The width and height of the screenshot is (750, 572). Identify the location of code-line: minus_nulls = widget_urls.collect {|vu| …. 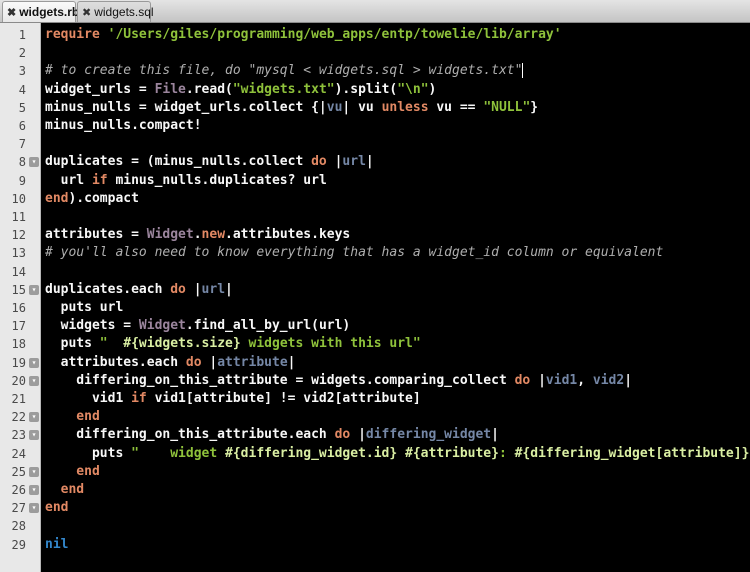
(291, 108).